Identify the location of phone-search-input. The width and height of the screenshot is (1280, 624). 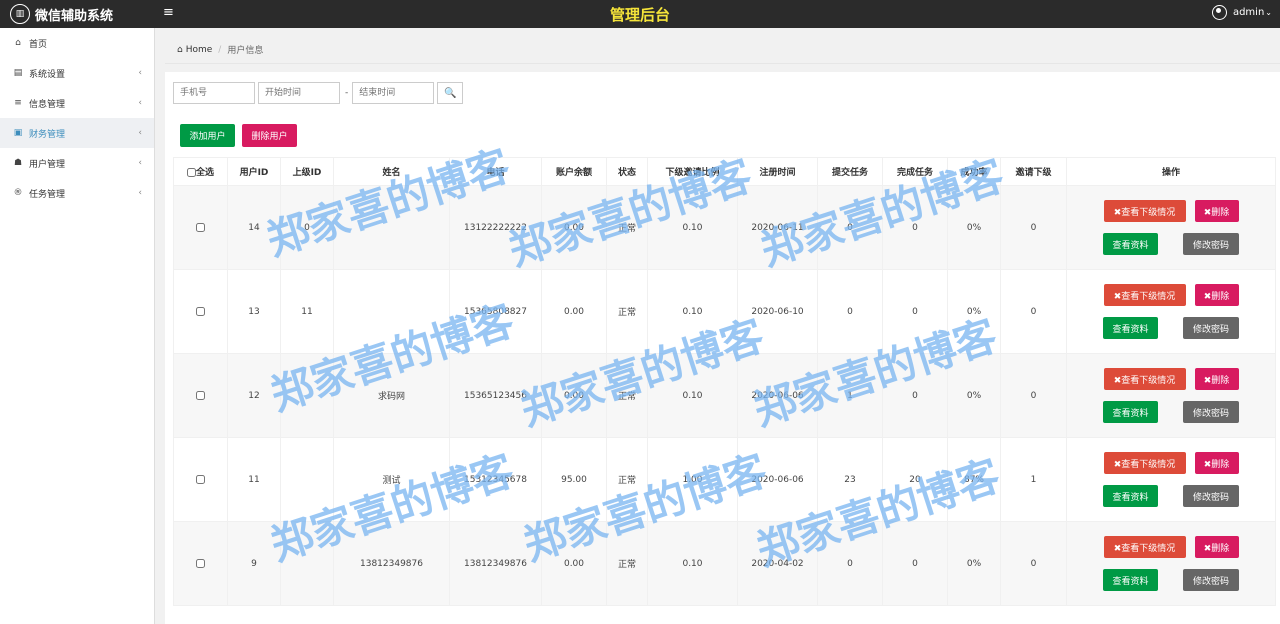
(214, 93).